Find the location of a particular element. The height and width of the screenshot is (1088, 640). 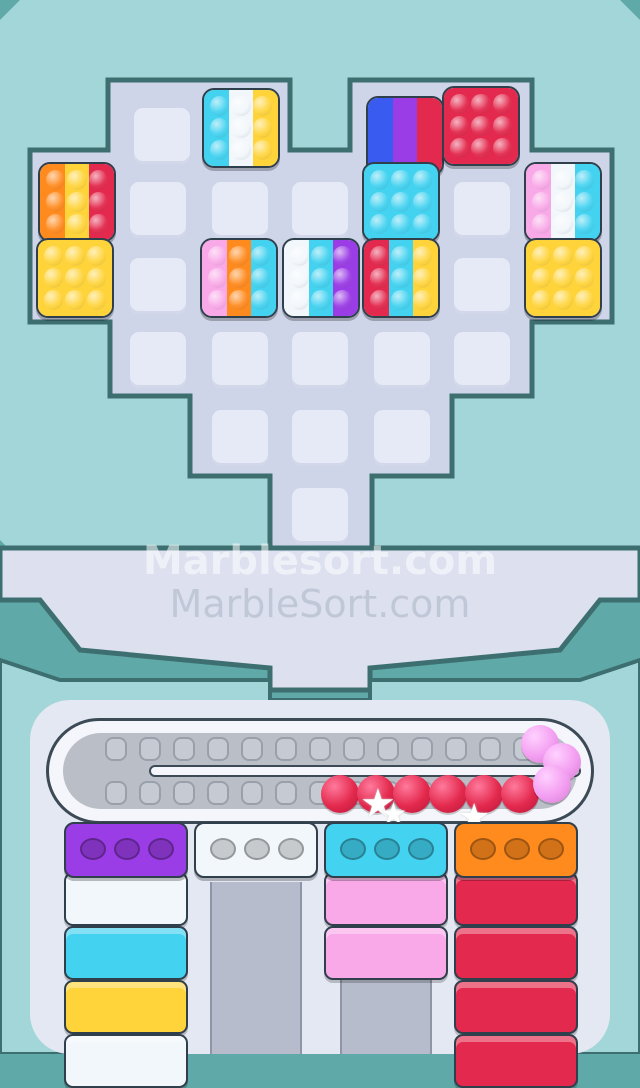

block-yellow-left is located at coordinates (75, 278).